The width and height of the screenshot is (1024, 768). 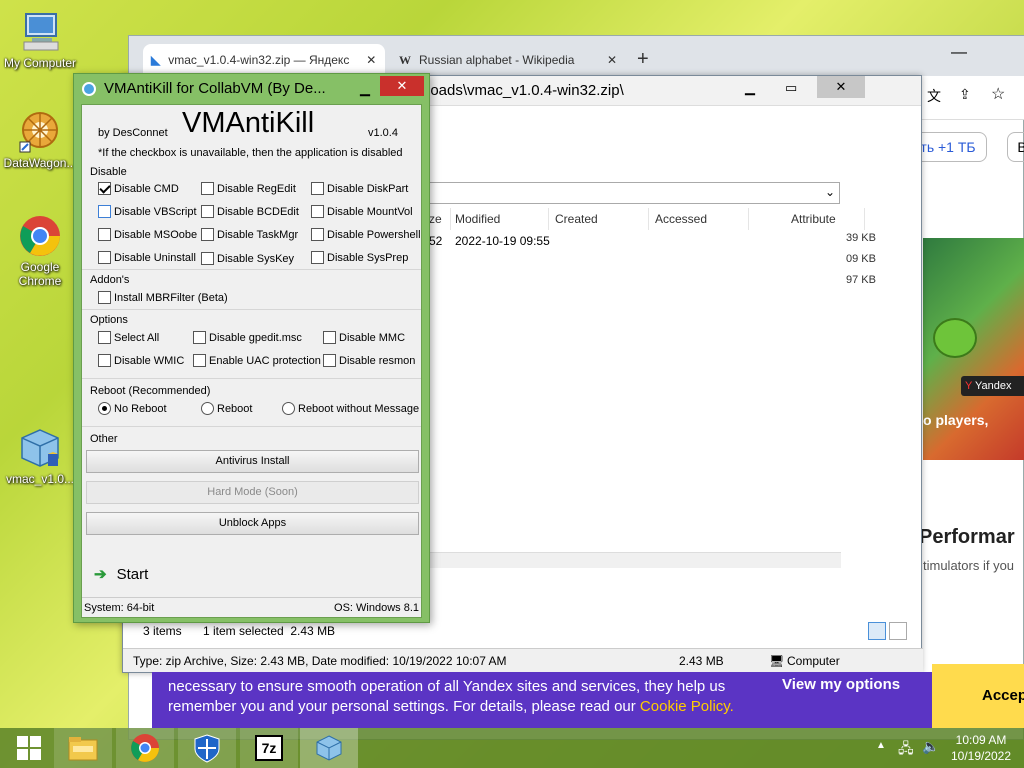 What do you see at coordinates (359, 188) in the screenshot?
I see `checkbox-disable-diskpart: Disable DiskPart` at bounding box center [359, 188].